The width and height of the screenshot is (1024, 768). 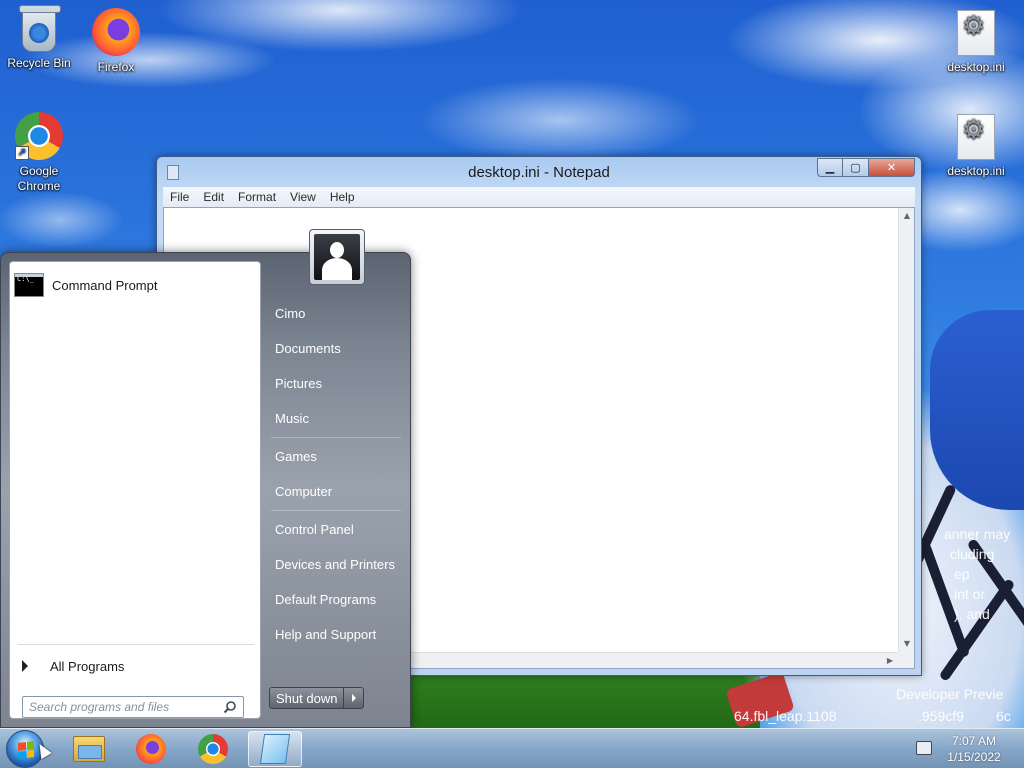 I want to click on start-item-documents: Documents, so click(x=336, y=348).